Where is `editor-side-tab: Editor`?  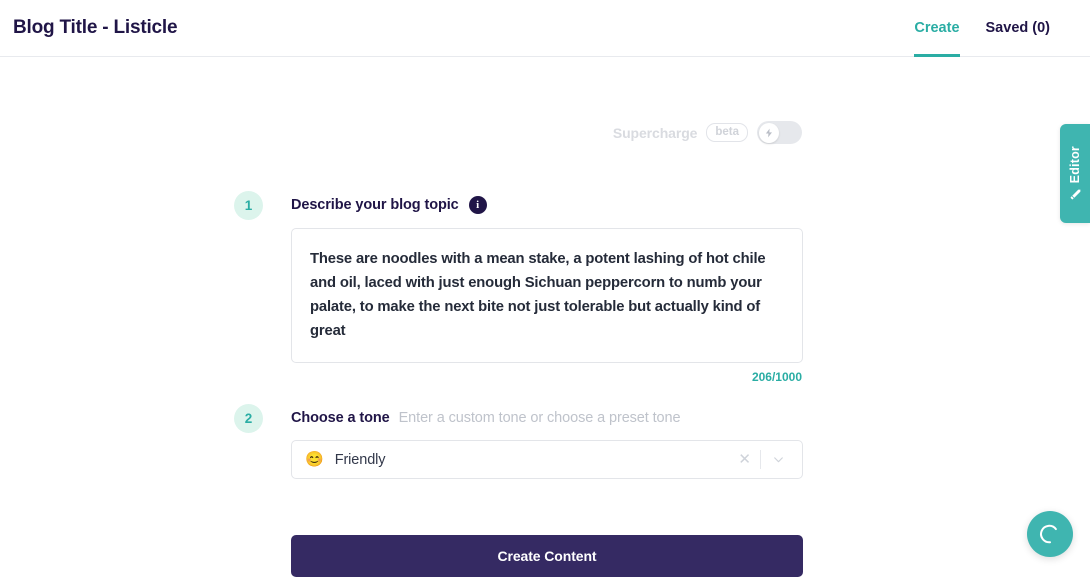 editor-side-tab: Editor is located at coordinates (1075, 173).